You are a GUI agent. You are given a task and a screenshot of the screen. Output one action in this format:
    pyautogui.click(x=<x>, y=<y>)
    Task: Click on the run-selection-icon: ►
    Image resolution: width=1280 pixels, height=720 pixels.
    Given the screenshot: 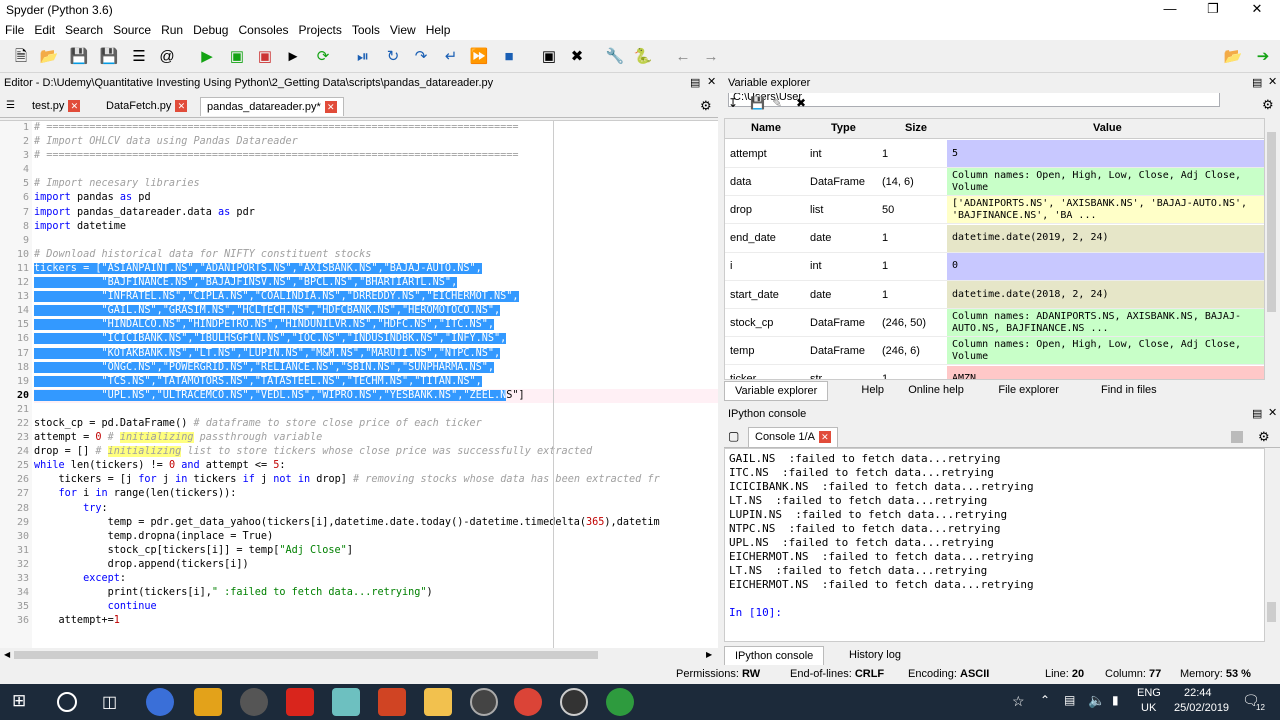 What is the action you would take?
    pyautogui.click(x=293, y=57)
    